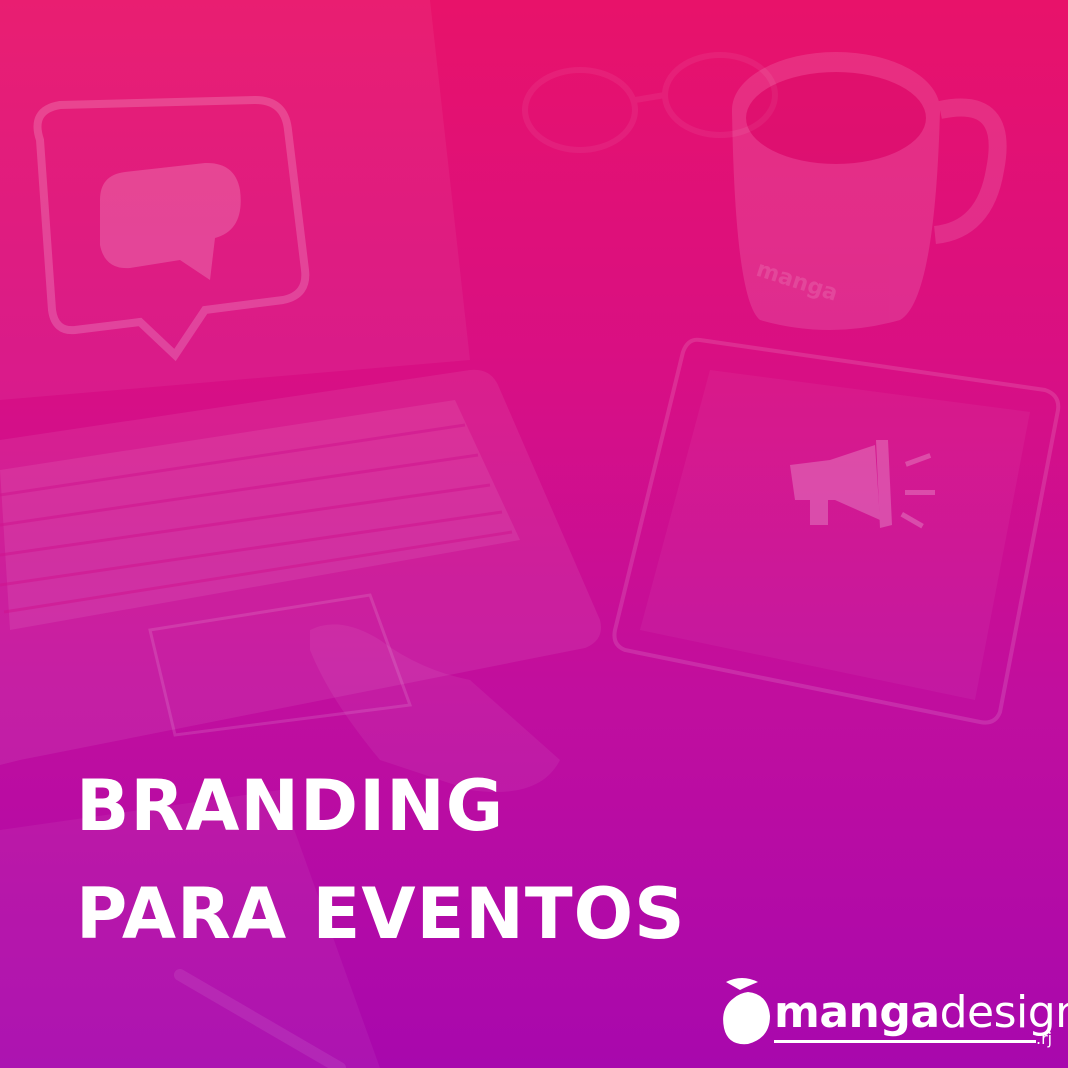  I want to click on logo-wordmark: mangadesign, so click(921, 1013).